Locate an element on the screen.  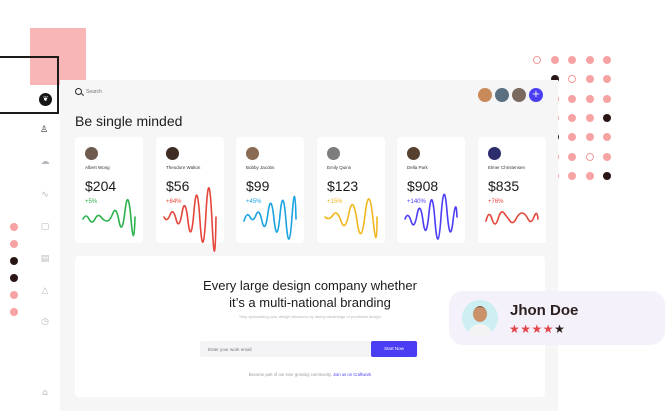
card-name: Bobby Jacobs is located at coordinates (260, 167).